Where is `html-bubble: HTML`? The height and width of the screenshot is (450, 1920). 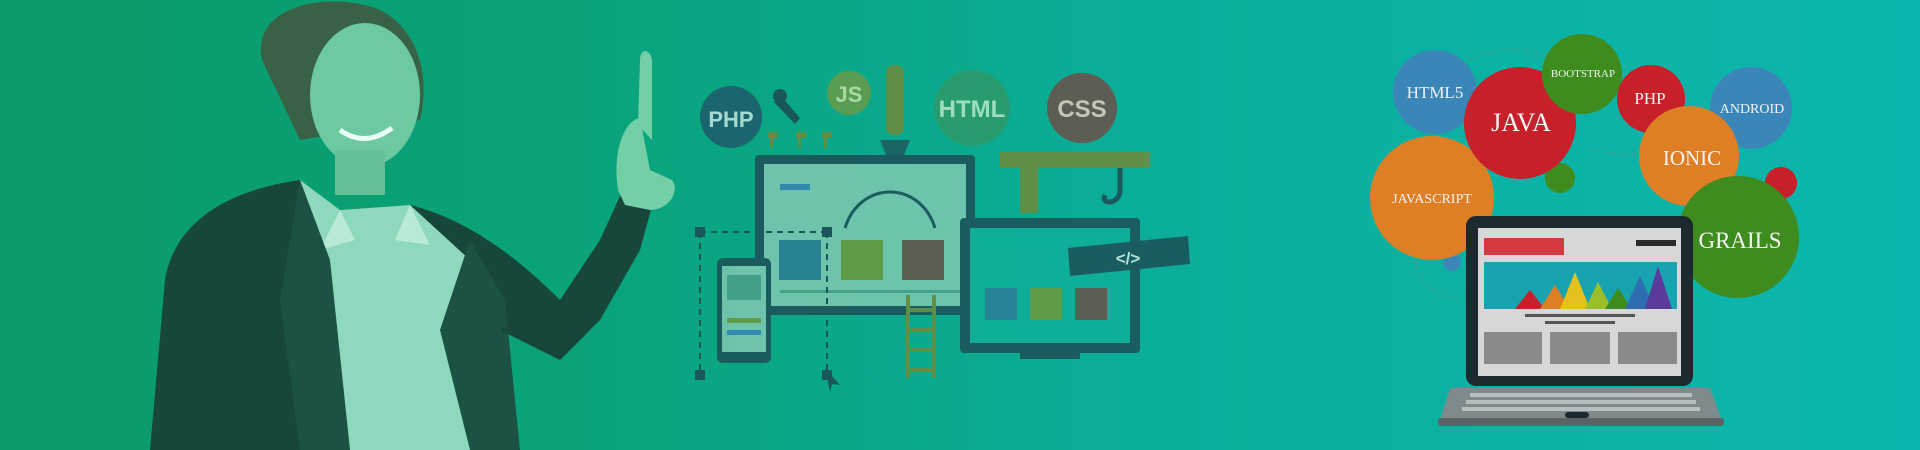
html-bubble: HTML is located at coordinates (972, 108).